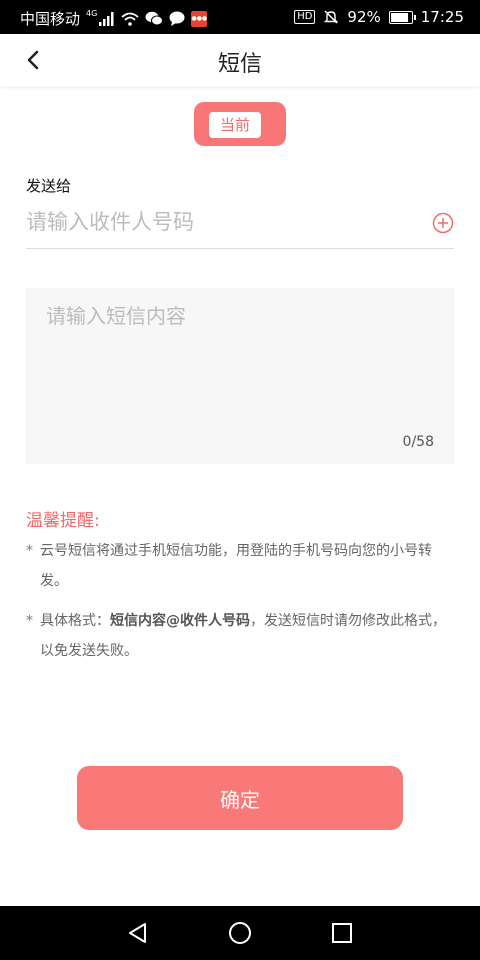 The height and width of the screenshot is (960, 480). What do you see at coordinates (199, 18) in the screenshot?
I see `weibo-icon: ●●●` at bounding box center [199, 18].